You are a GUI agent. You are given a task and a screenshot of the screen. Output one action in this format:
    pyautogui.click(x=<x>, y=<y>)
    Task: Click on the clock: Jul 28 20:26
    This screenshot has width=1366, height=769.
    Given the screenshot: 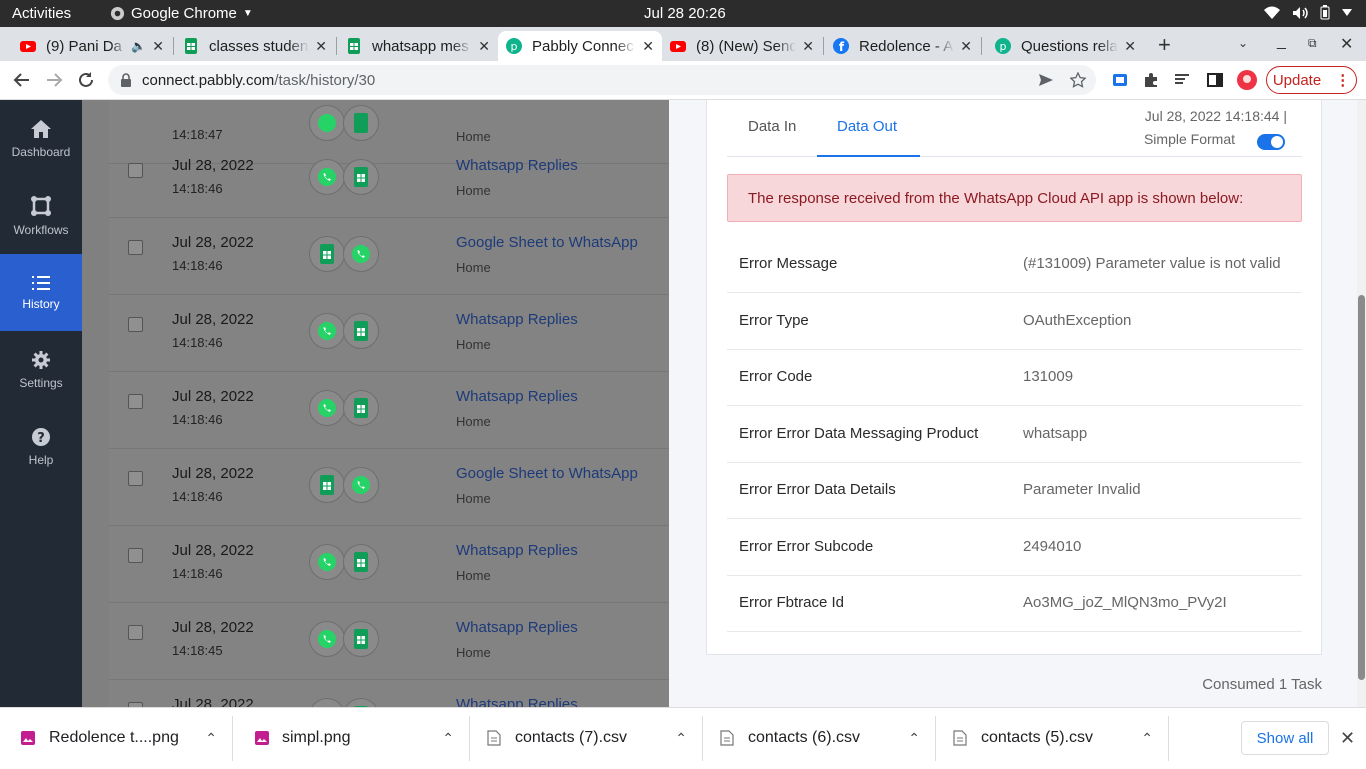 What is the action you would take?
    pyautogui.click(x=685, y=13)
    